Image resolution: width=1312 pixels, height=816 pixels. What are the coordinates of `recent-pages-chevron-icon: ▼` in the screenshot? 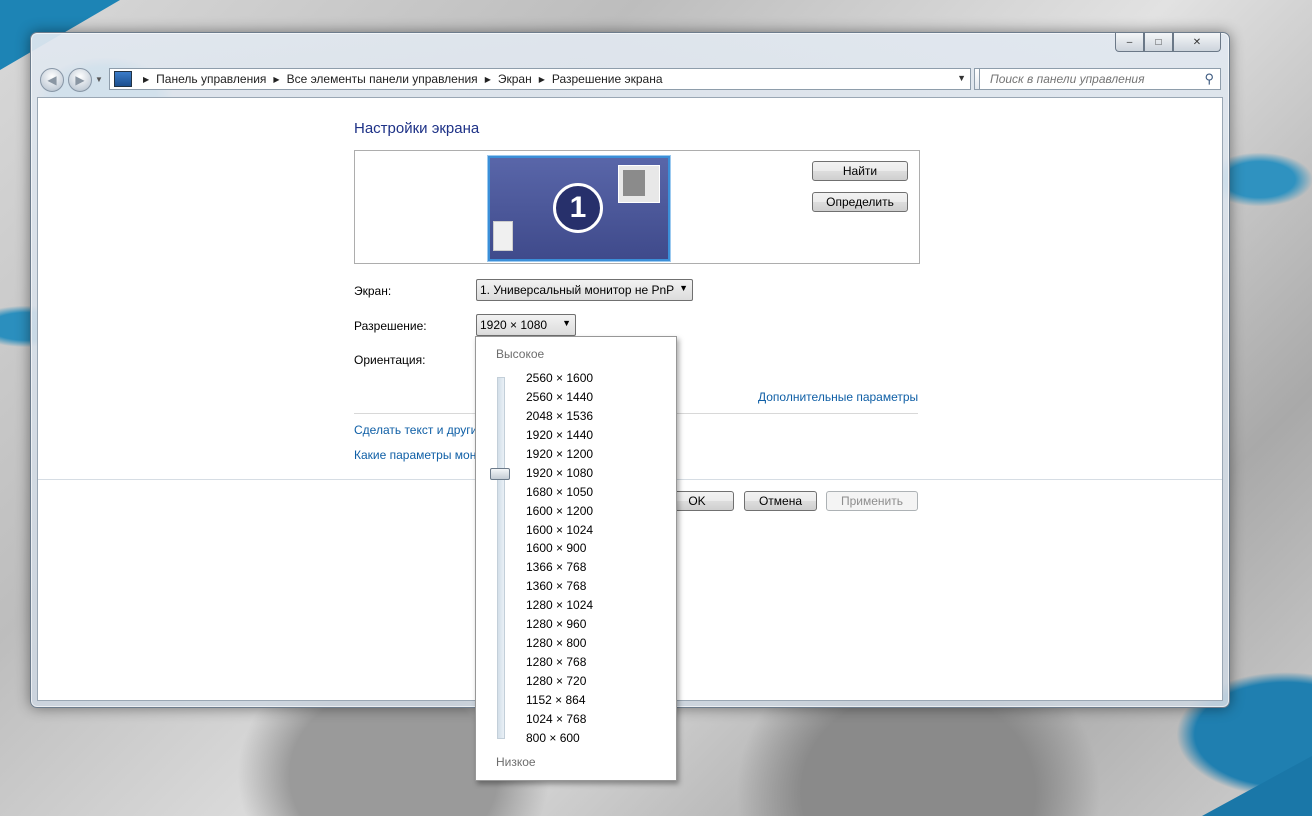 It's located at (99, 79).